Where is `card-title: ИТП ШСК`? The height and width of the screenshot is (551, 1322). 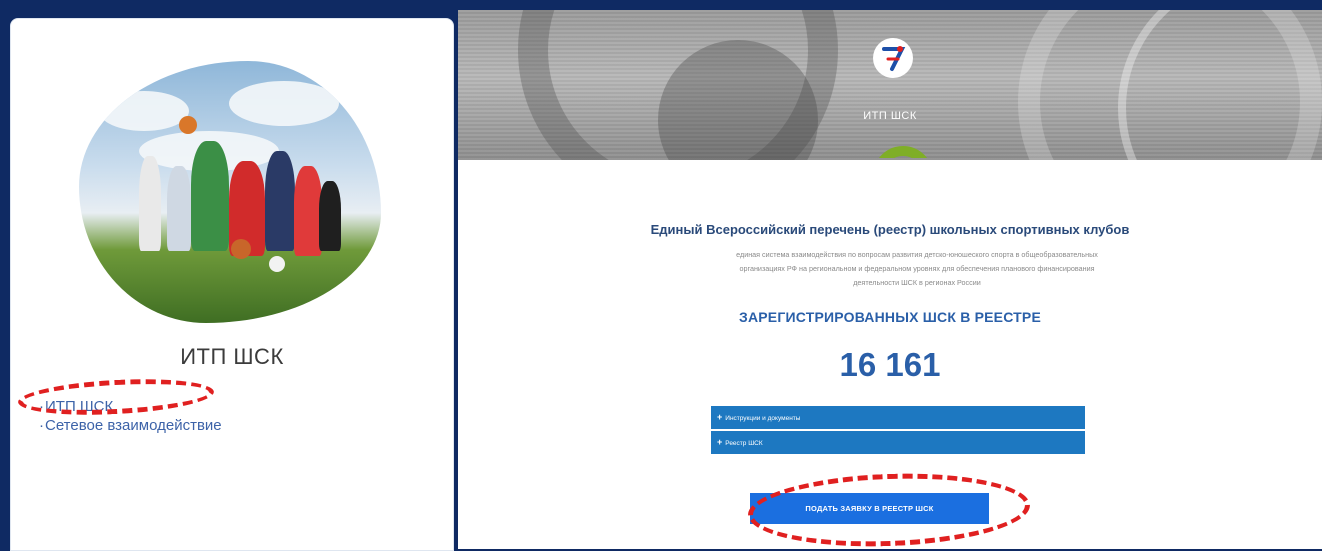
card-title: ИТП ШСК is located at coordinates (232, 356).